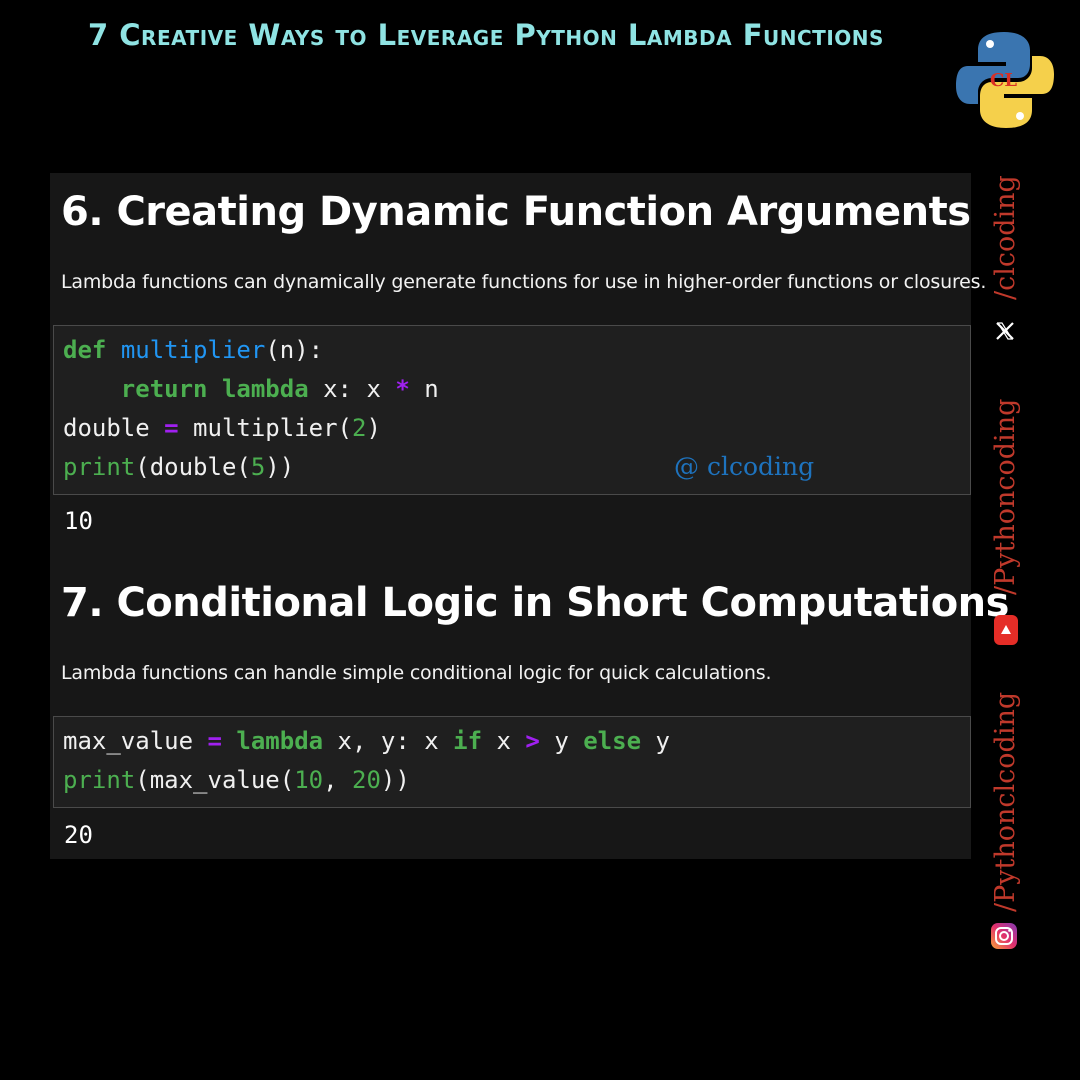 Image resolution: width=1080 pixels, height=1080 pixels. Describe the element at coordinates (164, 389) in the screenshot. I see `code-keyword: return` at that location.